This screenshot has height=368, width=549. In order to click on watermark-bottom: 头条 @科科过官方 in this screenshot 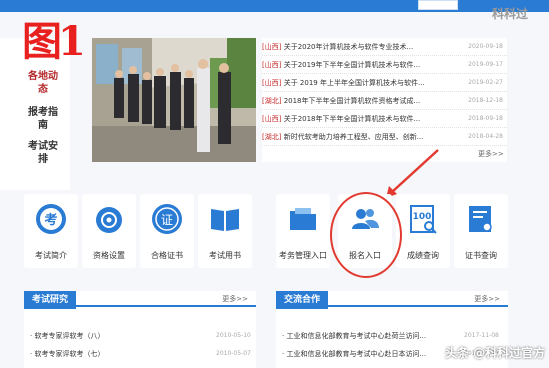, I will do `click(495, 353)`.